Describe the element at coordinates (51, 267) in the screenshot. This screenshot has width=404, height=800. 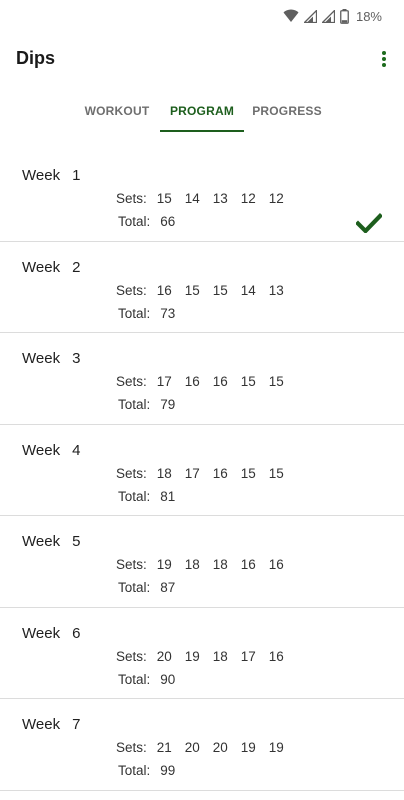
I see `week-title: Week 2` at that location.